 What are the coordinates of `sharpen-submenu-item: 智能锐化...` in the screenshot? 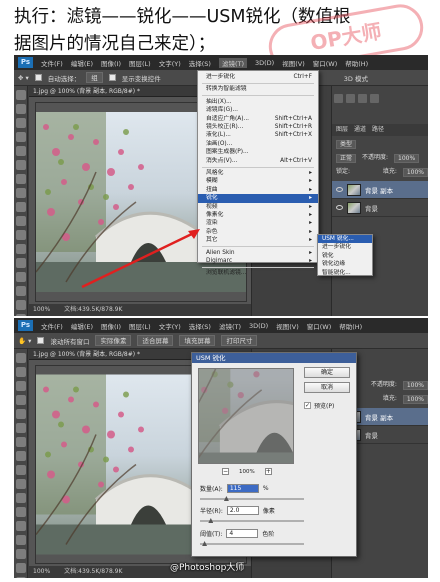 It's located at (345, 273).